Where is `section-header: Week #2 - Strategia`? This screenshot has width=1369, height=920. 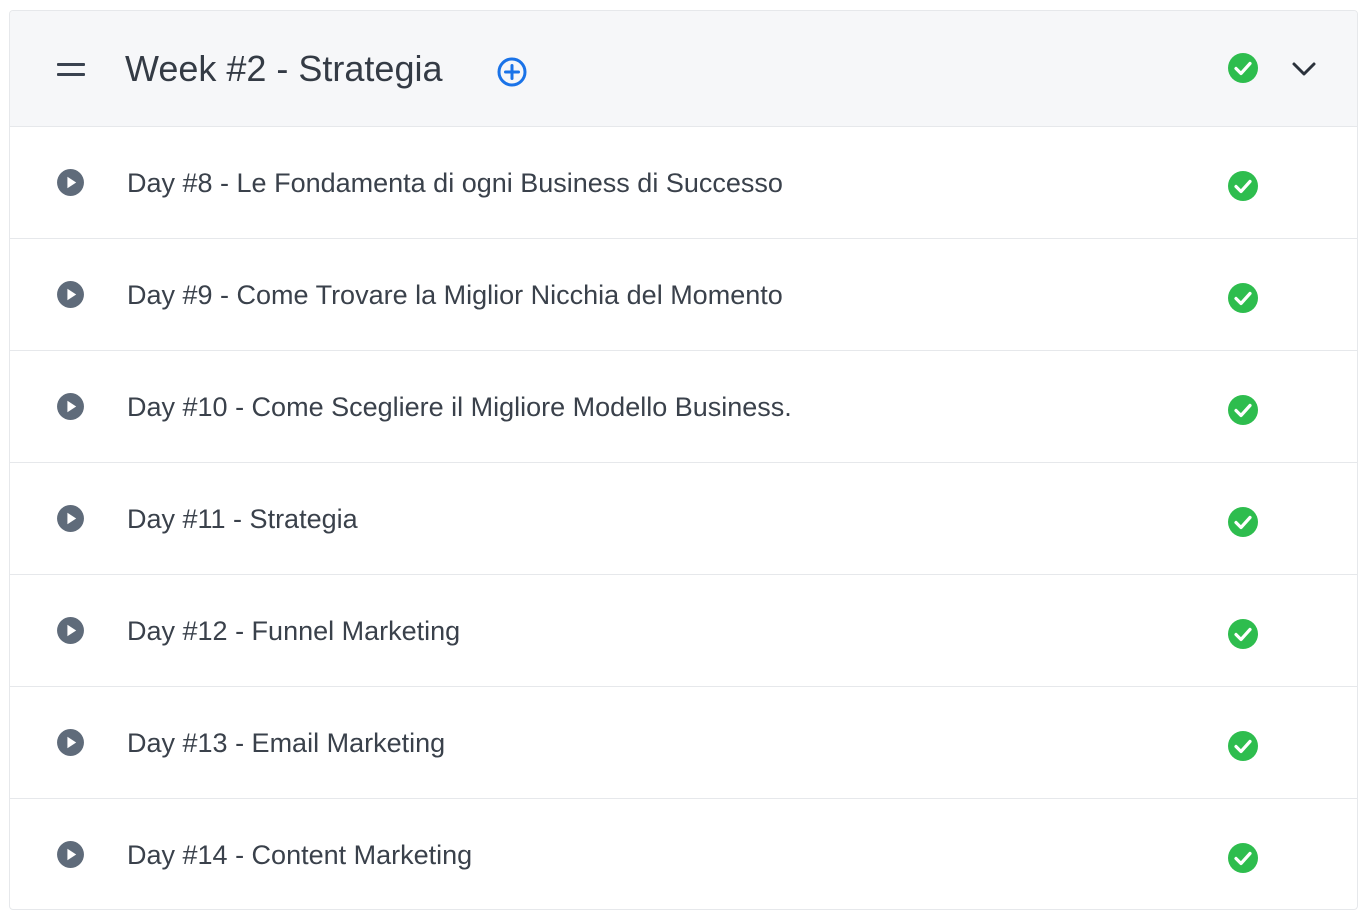 section-header: Week #2 - Strategia is located at coordinates (683, 69).